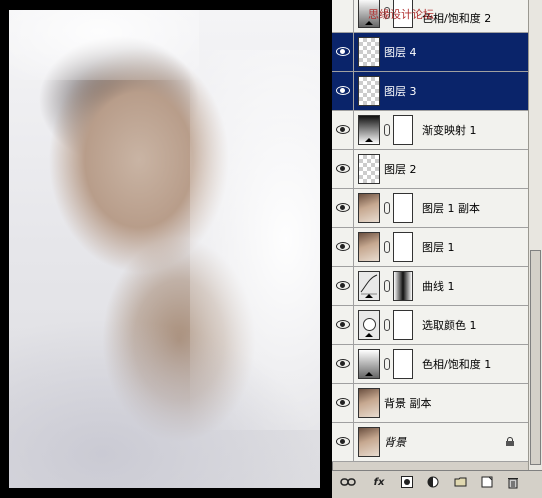 This screenshot has width=542, height=498. I want to click on layer-name: 色相/饱和度 1, so click(456, 364).